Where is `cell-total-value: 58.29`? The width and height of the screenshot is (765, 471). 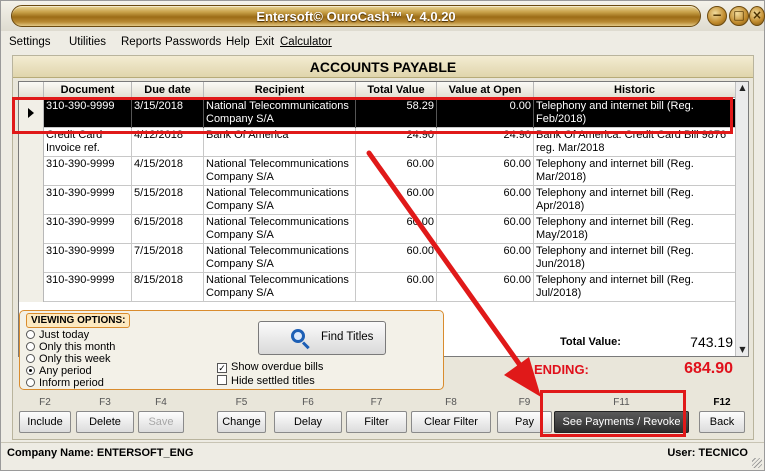
cell-total-value: 58.29 is located at coordinates (396, 113).